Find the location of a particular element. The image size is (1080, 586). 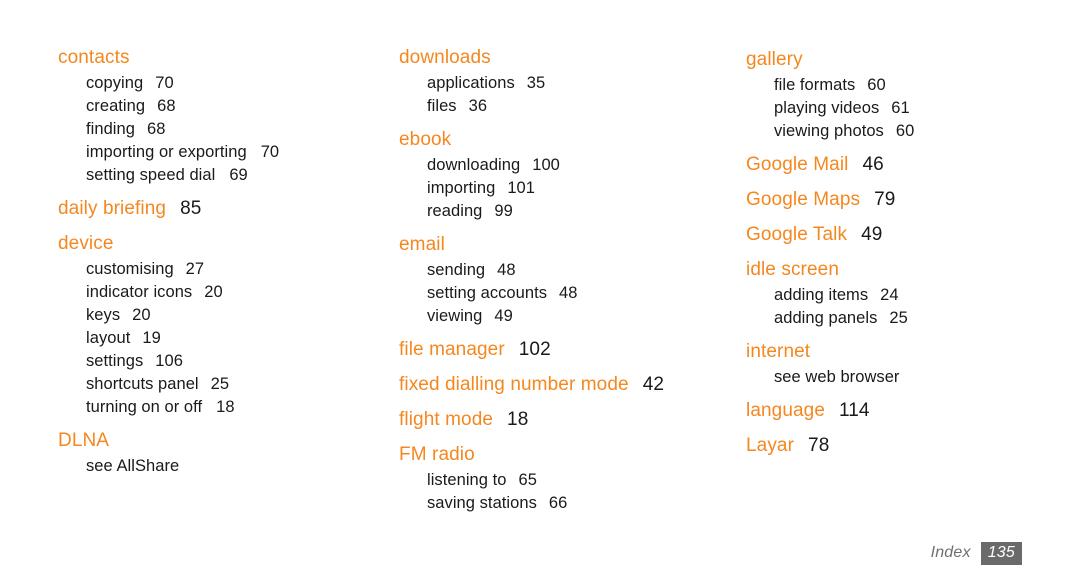

index-group: Google Mail 46 is located at coordinates (913, 166).